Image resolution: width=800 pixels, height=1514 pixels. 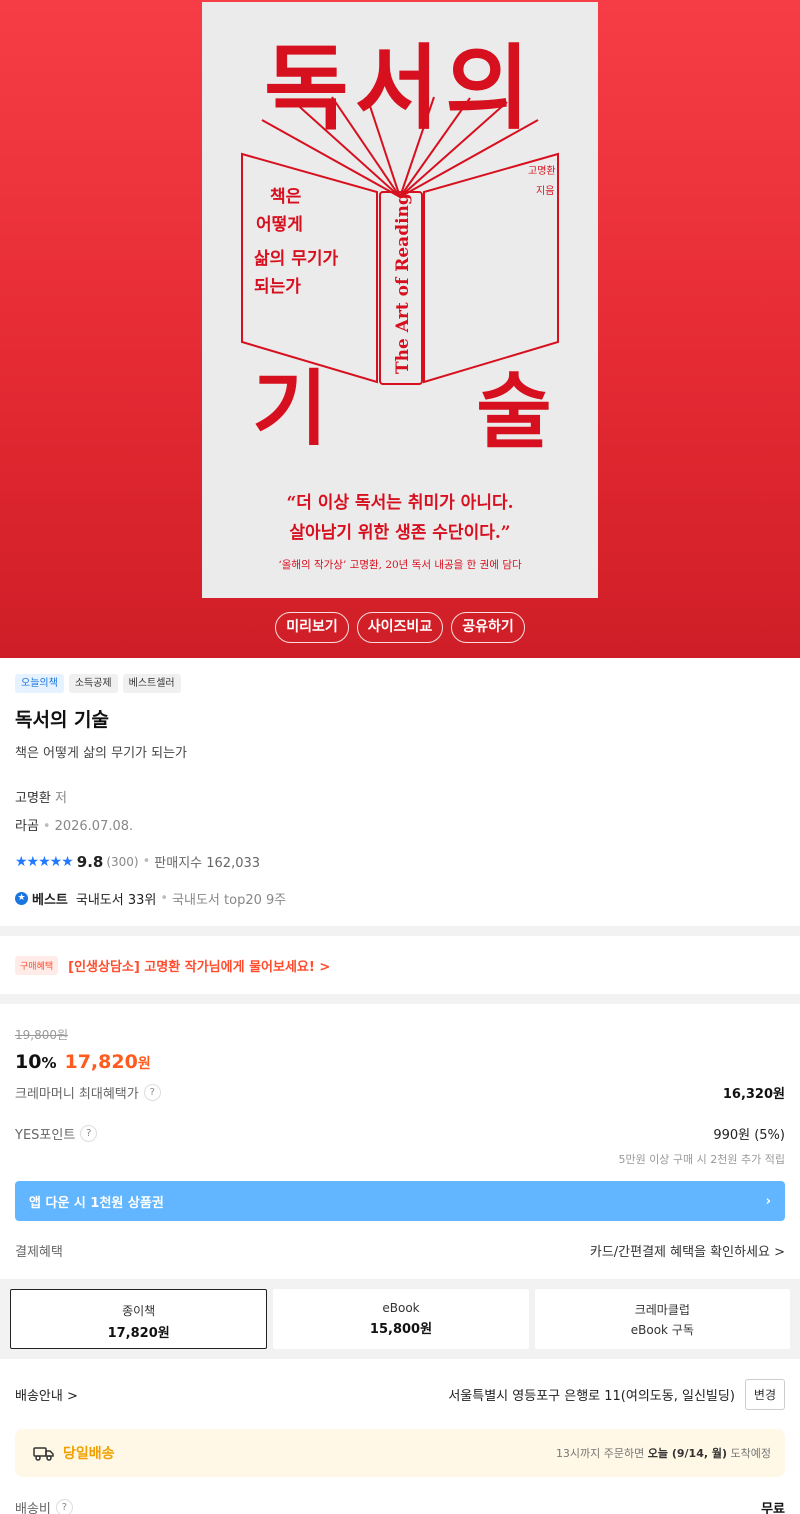 What do you see at coordinates (601, 1453) in the screenshot?
I see `eta-prefix: 13시까지 주문하면` at bounding box center [601, 1453].